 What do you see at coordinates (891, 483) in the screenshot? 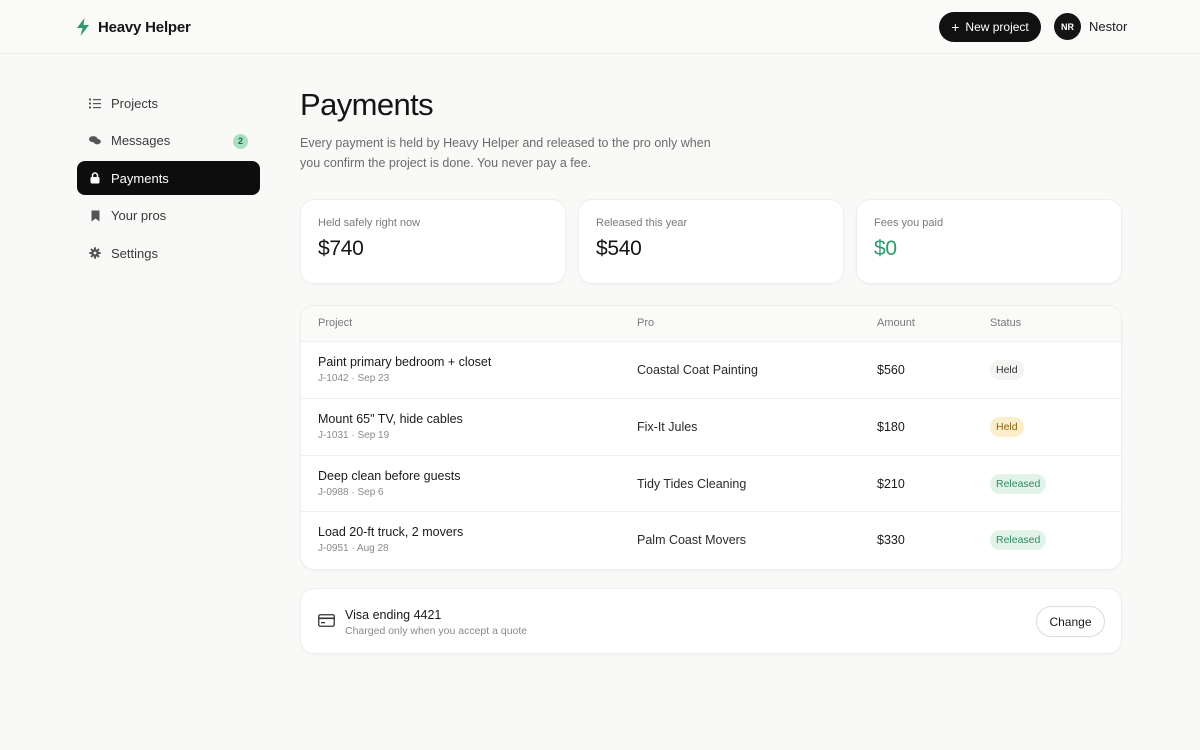
I see `amount: $210` at bounding box center [891, 483].